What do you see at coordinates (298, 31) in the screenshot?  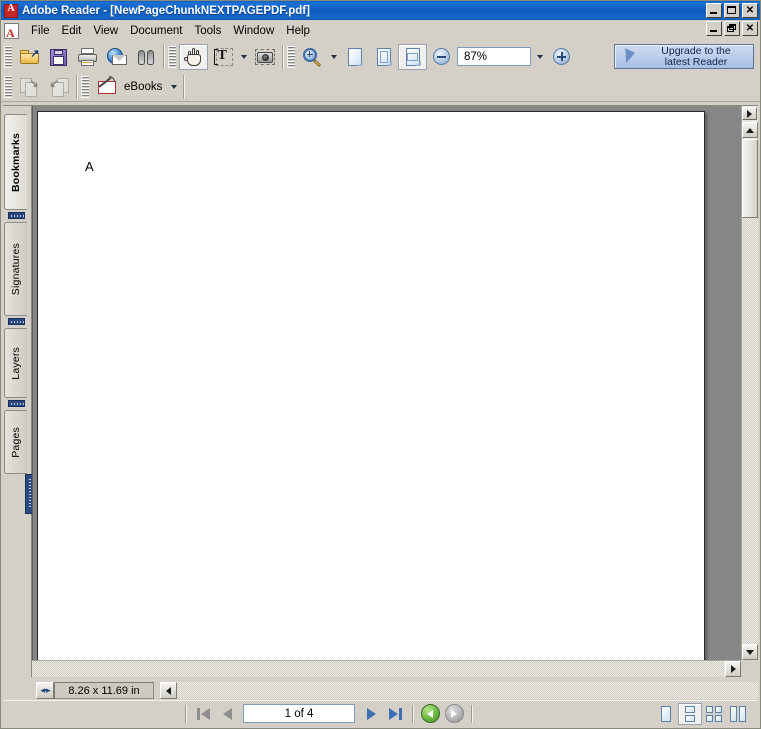 I see `menu-help: Help` at bounding box center [298, 31].